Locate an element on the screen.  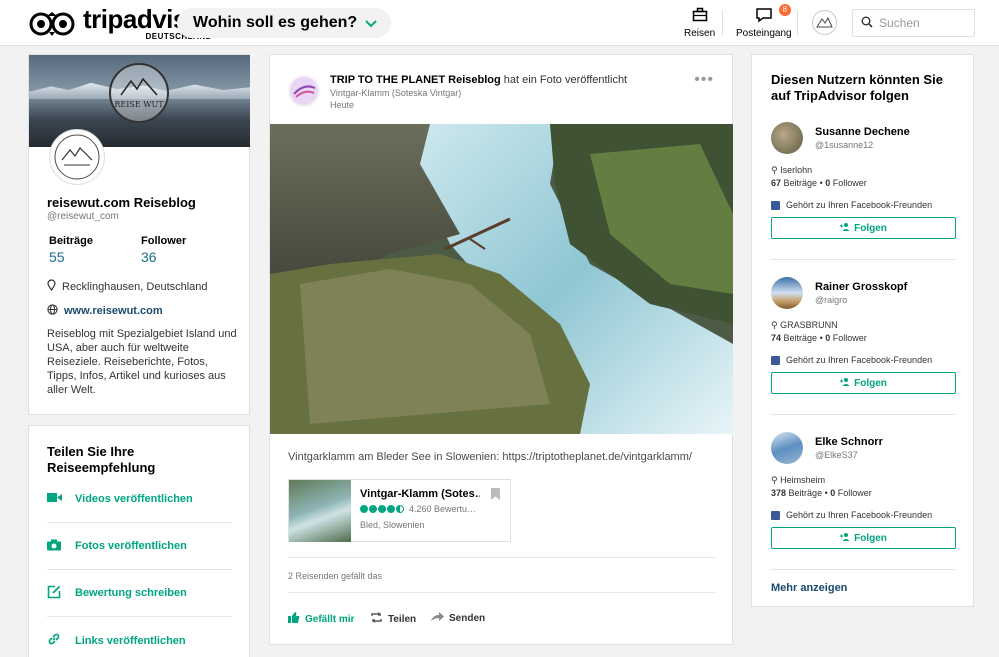
share-photos-button: Fotos veröffentlichen is located at coordinates (139, 546).